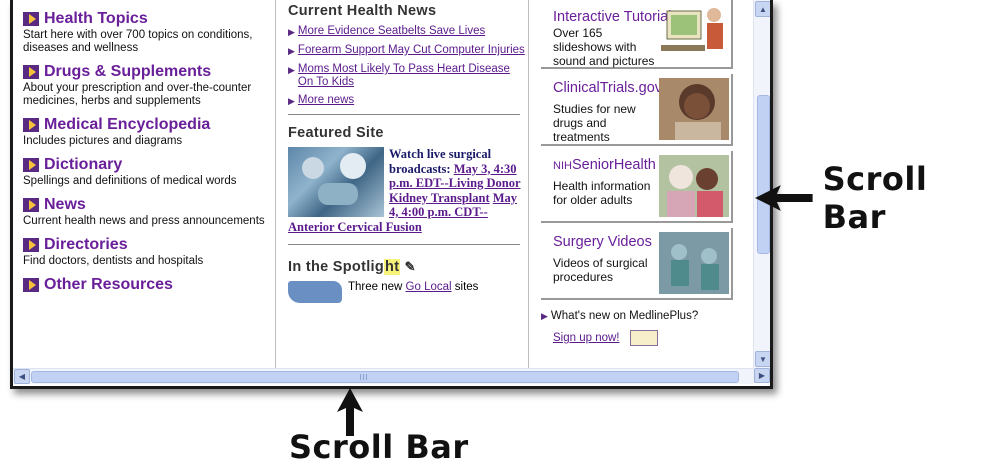  I want to click on annotation-right: Scroll Bar, so click(878, 198).